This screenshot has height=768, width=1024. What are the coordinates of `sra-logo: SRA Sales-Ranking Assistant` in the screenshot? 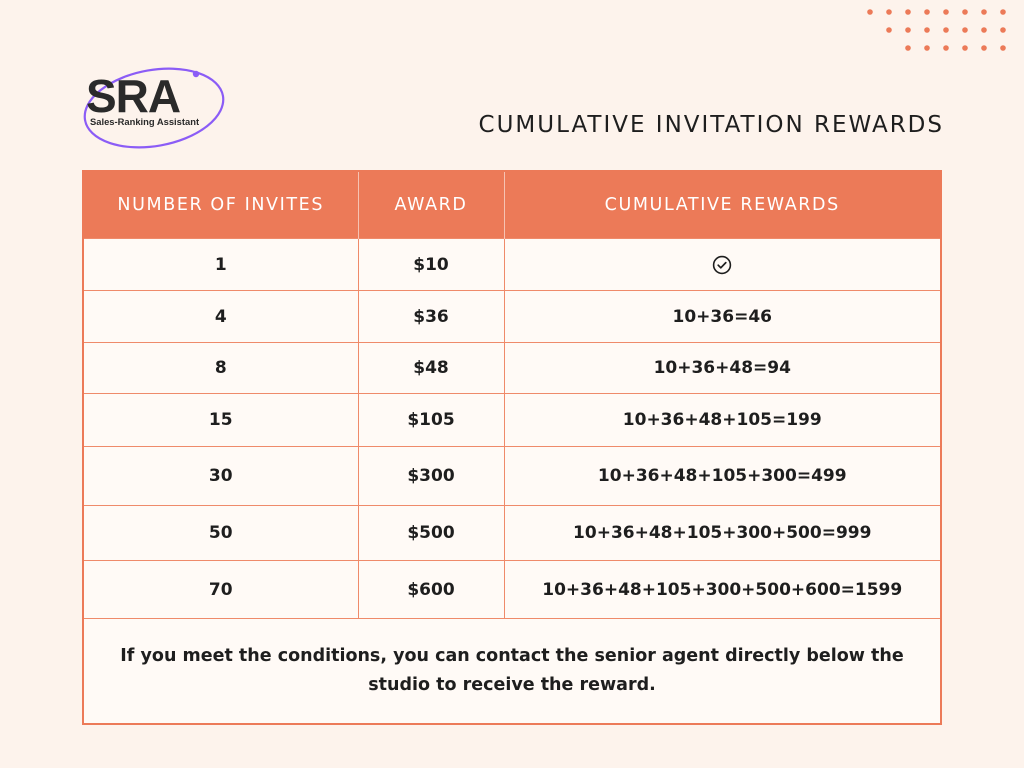 It's located at (153, 110).